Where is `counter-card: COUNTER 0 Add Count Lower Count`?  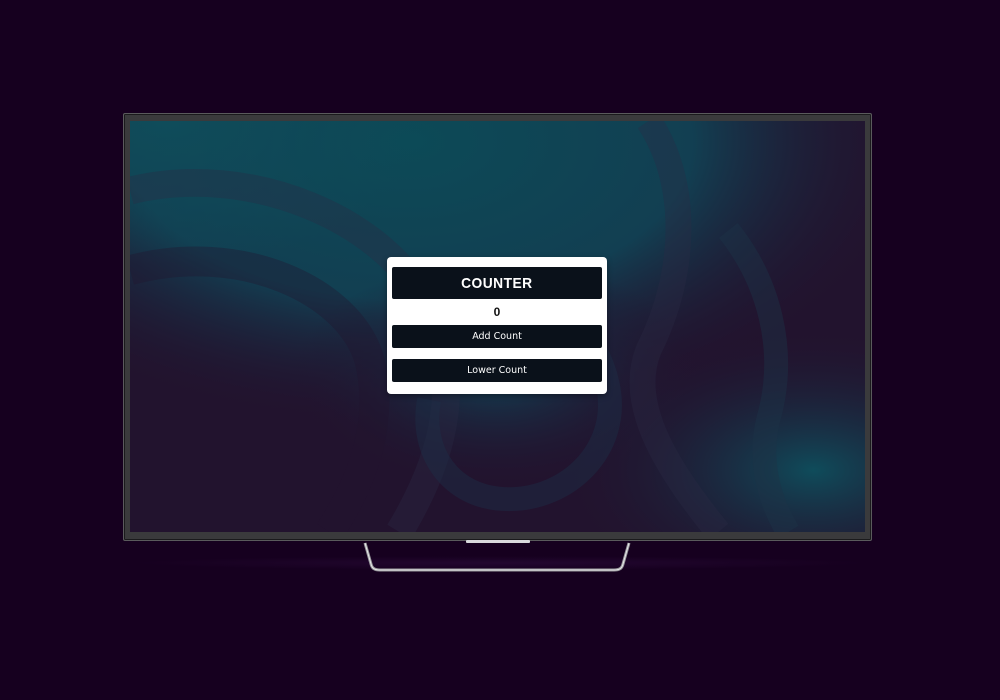 counter-card: COUNTER 0 Add Count Lower Count is located at coordinates (497, 325).